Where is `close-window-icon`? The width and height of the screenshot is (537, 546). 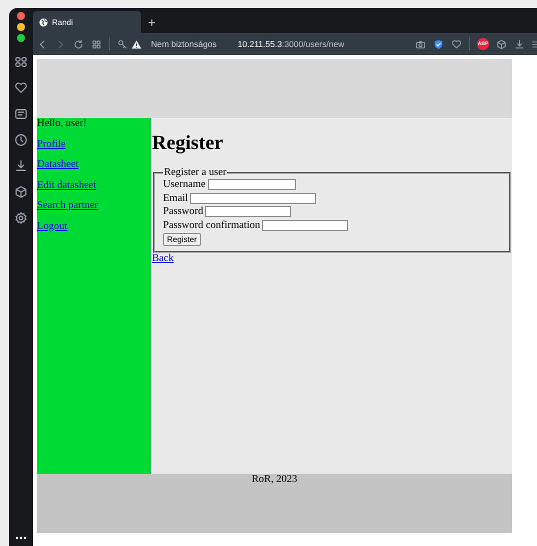
close-window-icon is located at coordinates (21, 16).